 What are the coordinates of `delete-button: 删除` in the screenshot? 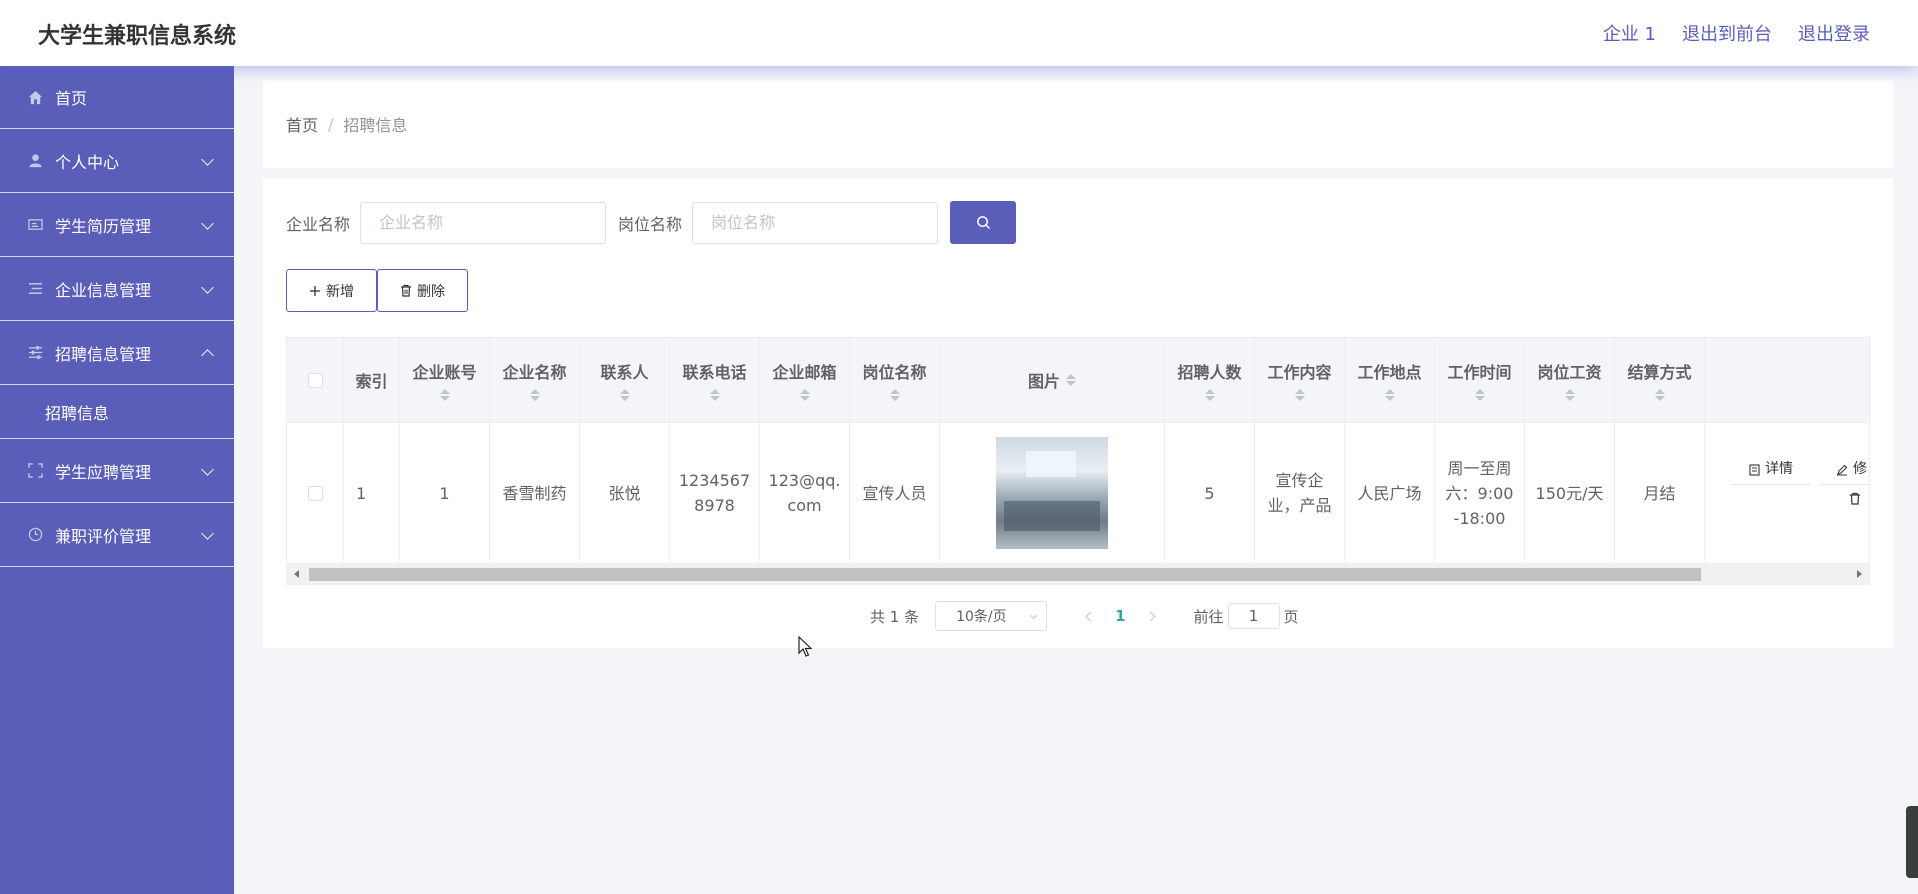 It's located at (422, 290).